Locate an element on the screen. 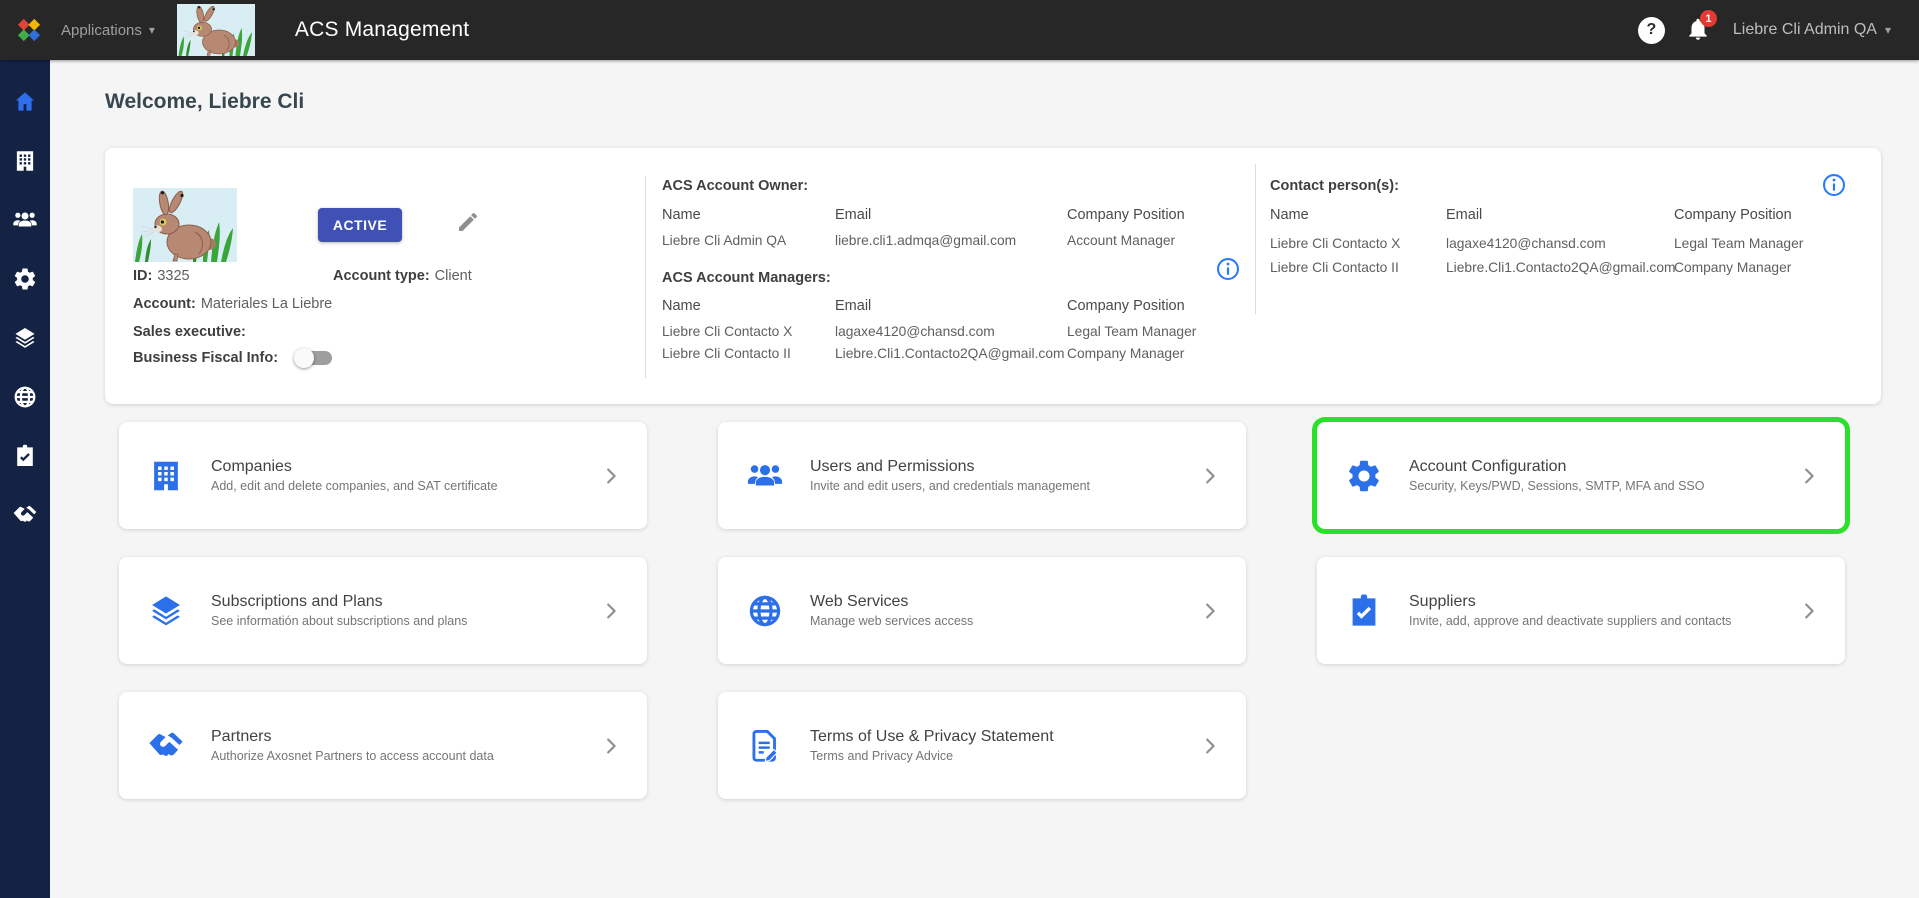 The width and height of the screenshot is (1919, 898). owner-email: liebre.cli1.admqa@gmail.com is located at coordinates (926, 240).